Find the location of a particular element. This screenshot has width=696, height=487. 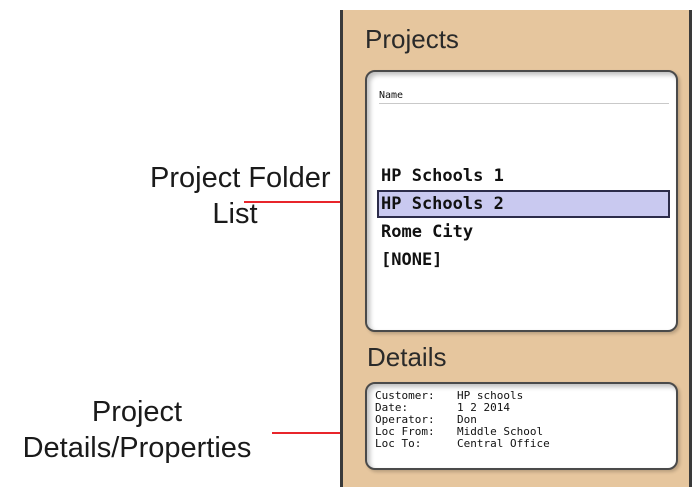

callout-line: Project is located at coordinates (137, 412).